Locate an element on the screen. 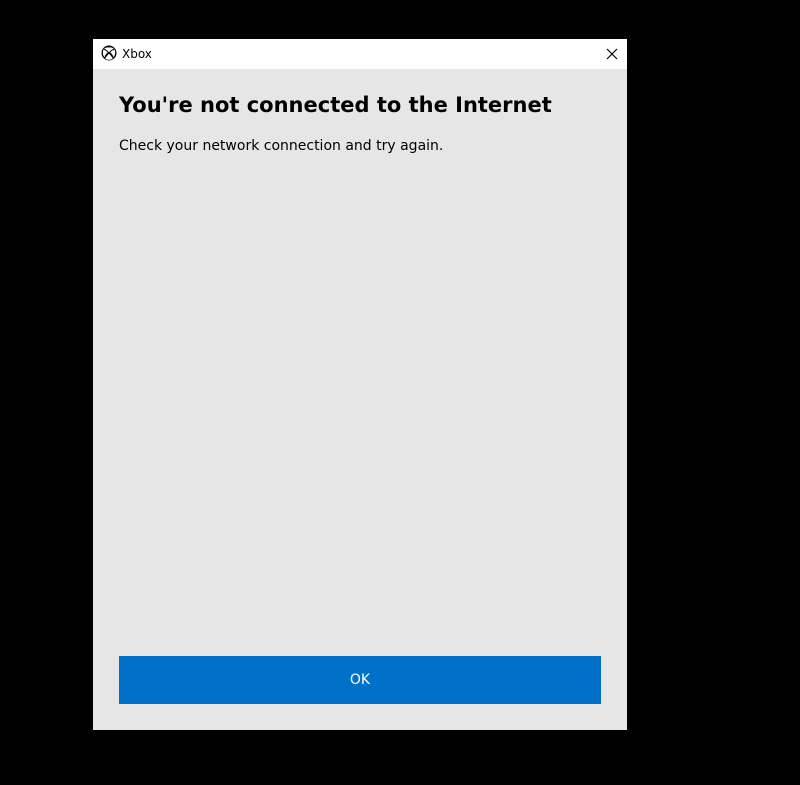 This screenshot has height=785, width=800. close-button is located at coordinates (612, 54).